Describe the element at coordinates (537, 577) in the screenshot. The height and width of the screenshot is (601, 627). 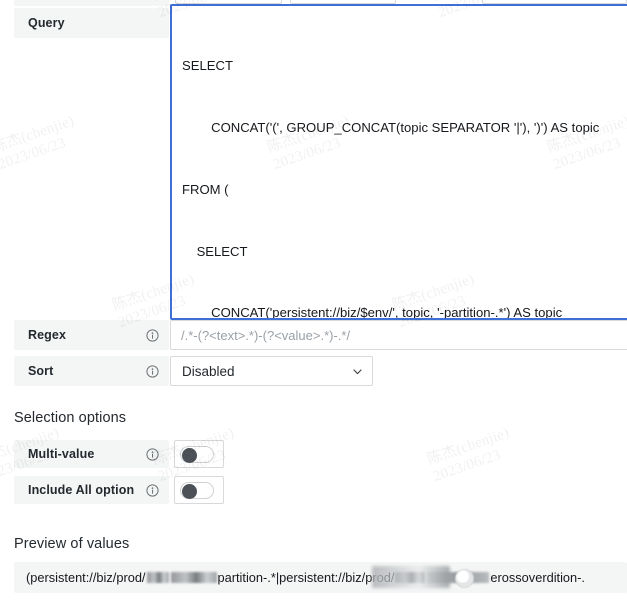
I see `preview-suffix: erossoverdition-.` at that location.